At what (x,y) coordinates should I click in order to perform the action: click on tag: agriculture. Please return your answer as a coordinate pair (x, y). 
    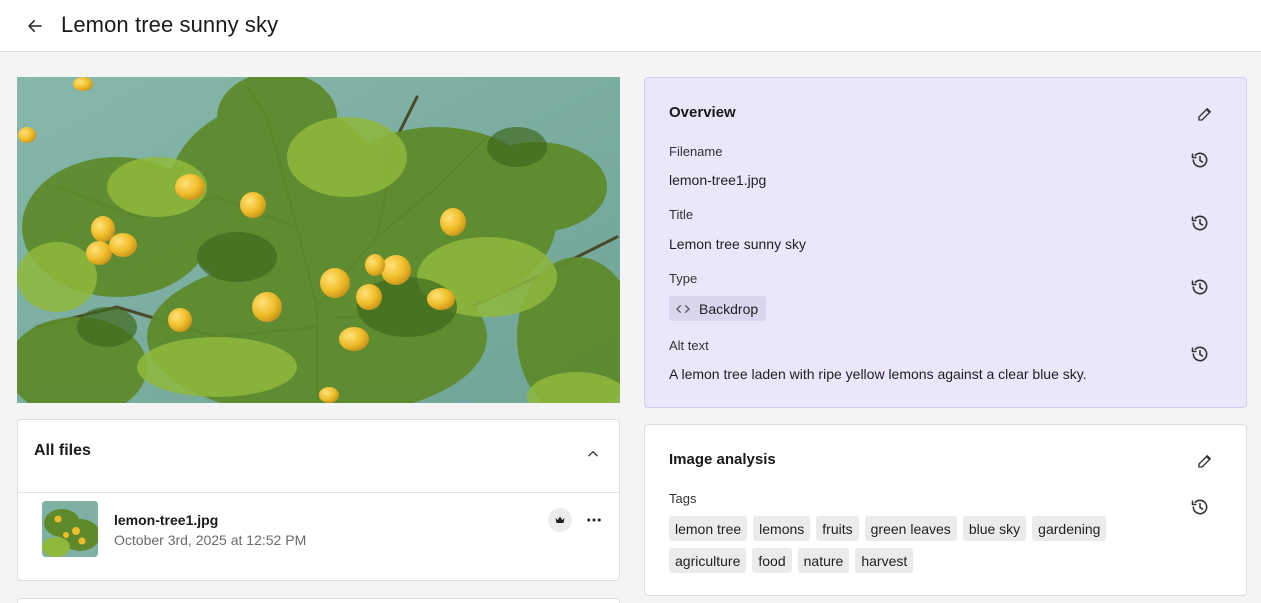
    Looking at the image, I should click on (708, 560).